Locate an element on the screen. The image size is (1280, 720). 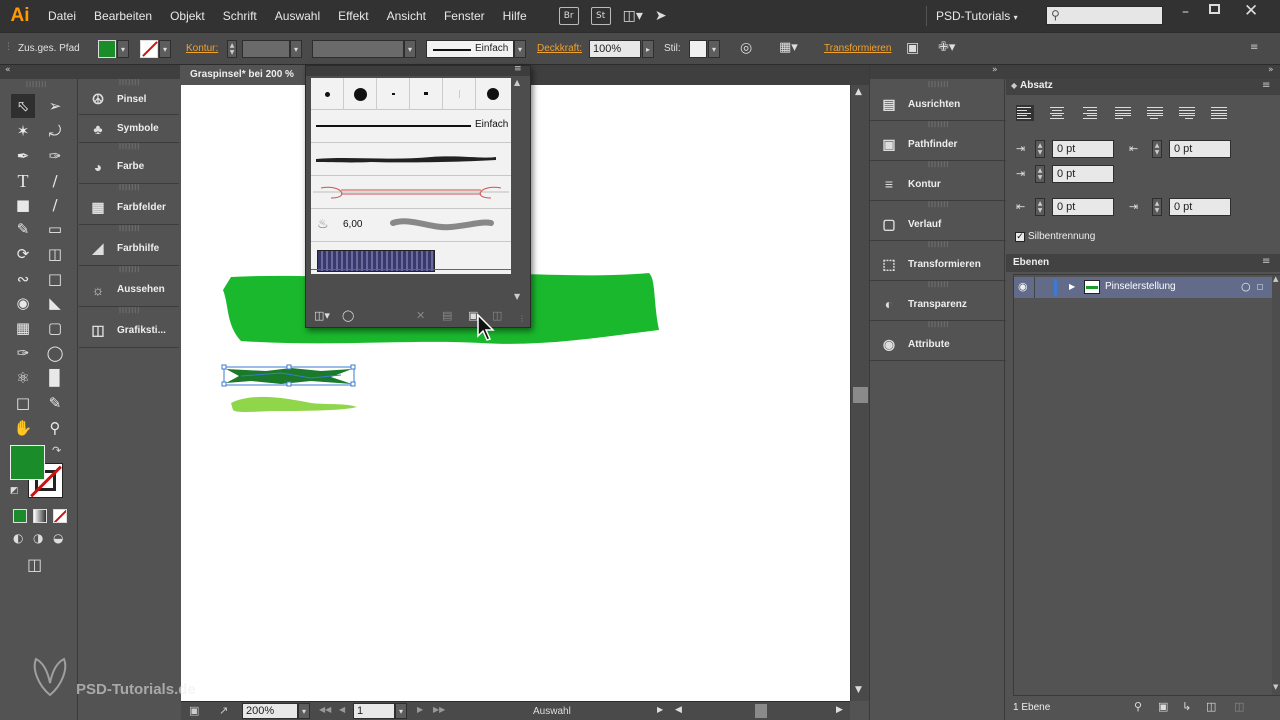
selection-tool-icon: ⬁ is located at coordinates (23, 106).